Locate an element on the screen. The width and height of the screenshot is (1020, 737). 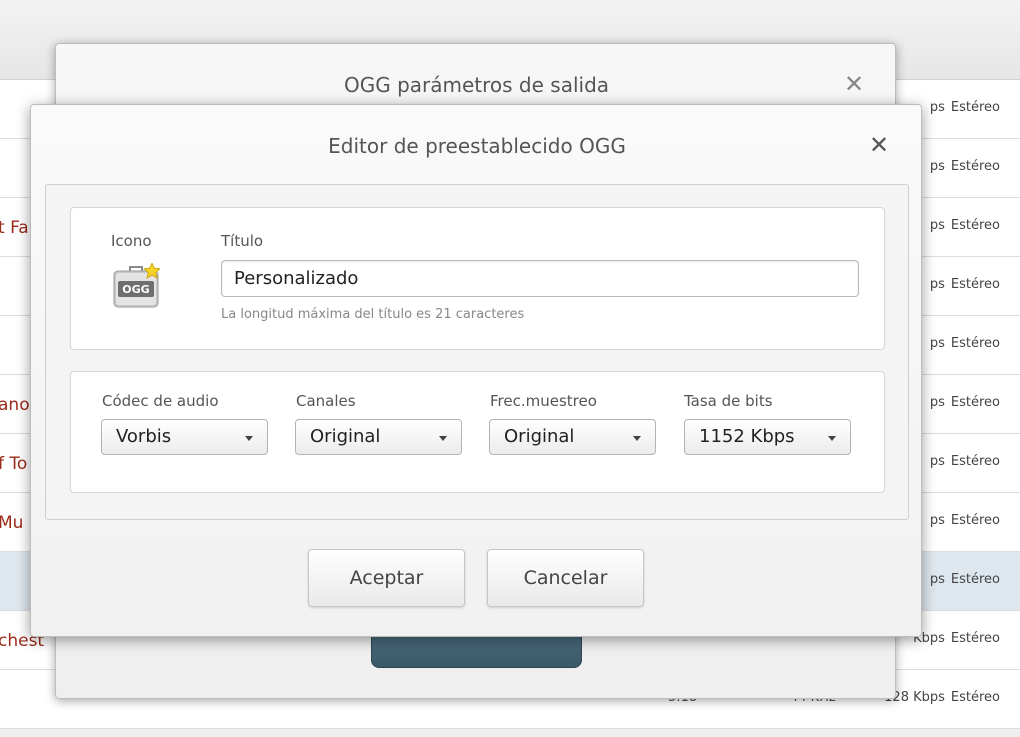
track-title: Mu is located at coordinates (12, 523).